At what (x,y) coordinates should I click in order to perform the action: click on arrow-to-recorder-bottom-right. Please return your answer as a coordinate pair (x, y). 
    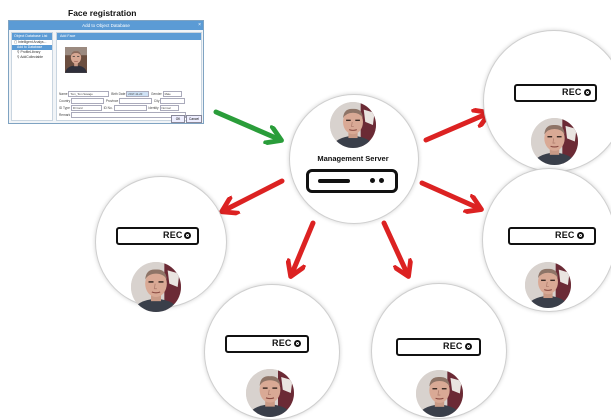
    Looking at the image, I should click on (393, 245).